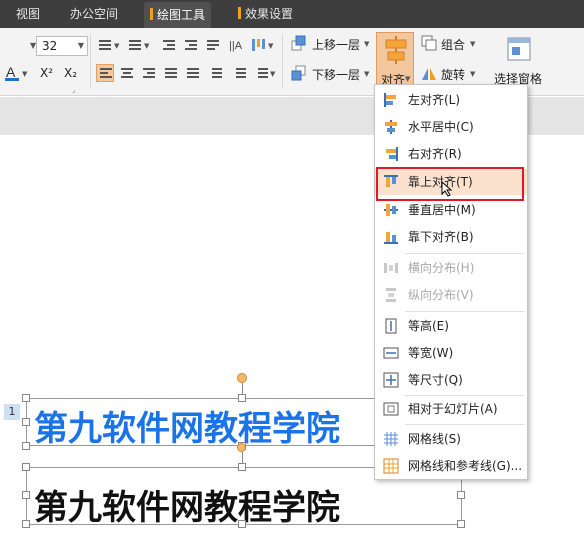  Describe the element at coordinates (127, 73) in the screenshot. I see `align-center-text-button` at that location.